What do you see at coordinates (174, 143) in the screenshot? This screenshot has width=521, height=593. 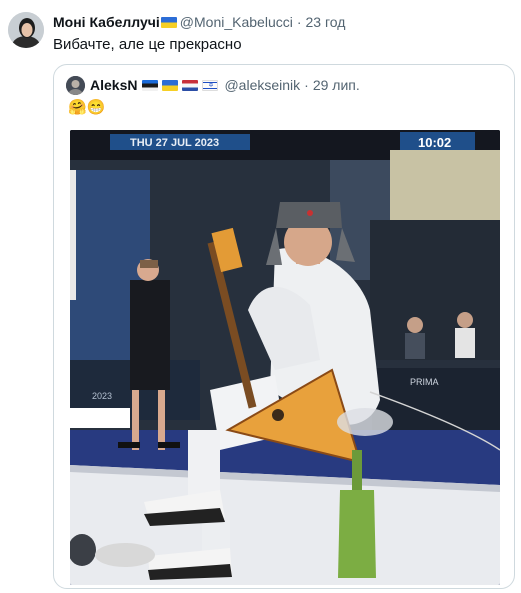 I see `scoreboard-date: THU 27 JUL 2023` at bounding box center [174, 143].